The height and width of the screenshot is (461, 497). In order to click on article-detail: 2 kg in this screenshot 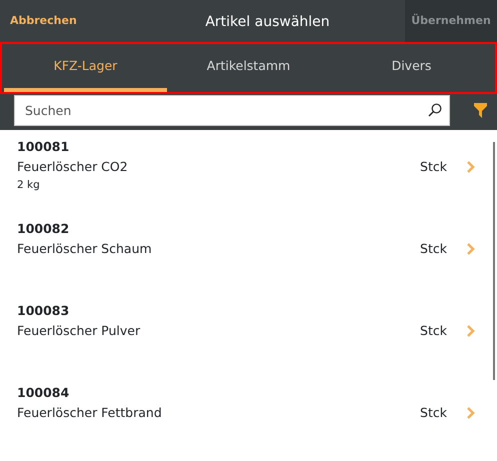, I will do `click(28, 185)`.